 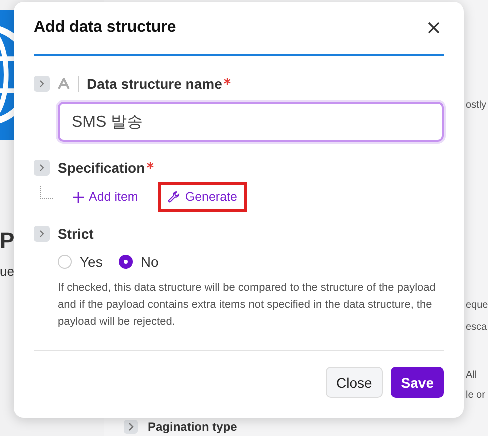 I want to click on dialog-title: Add data structure, so click(x=105, y=28).